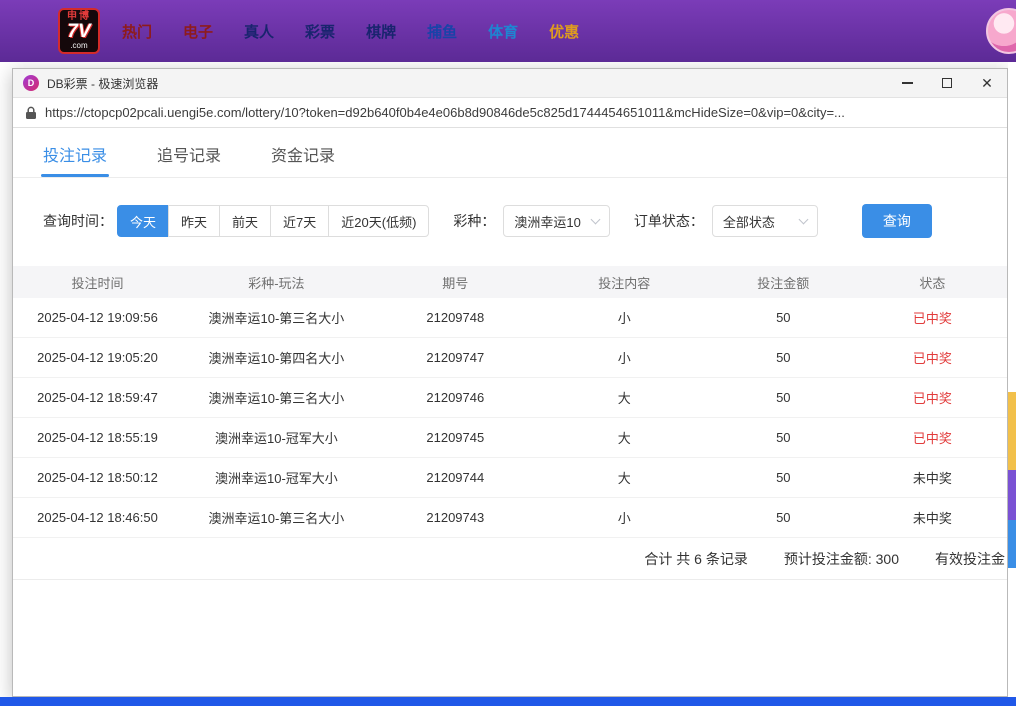  I want to click on cell-bet-time: 2025-04-12 18:46:50, so click(97, 517).